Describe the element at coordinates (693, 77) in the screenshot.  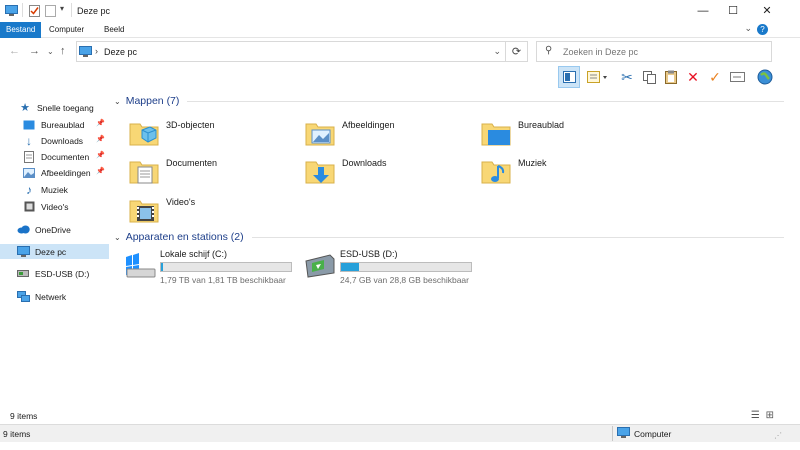
I see `delete-icon: ✕` at that location.